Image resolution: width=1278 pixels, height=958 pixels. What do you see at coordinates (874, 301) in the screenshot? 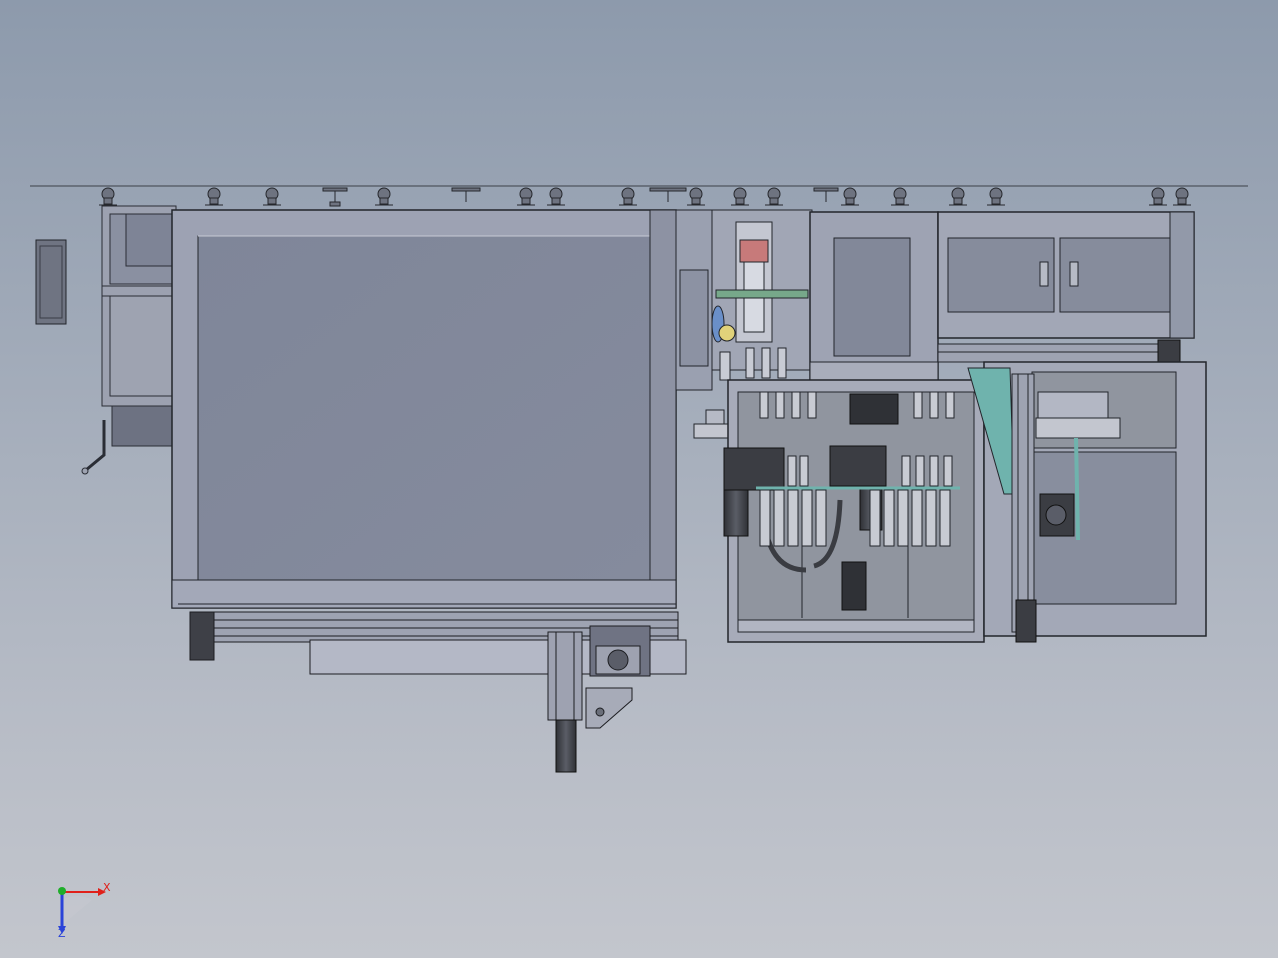
I see `central-cabinet` at bounding box center [874, 301].